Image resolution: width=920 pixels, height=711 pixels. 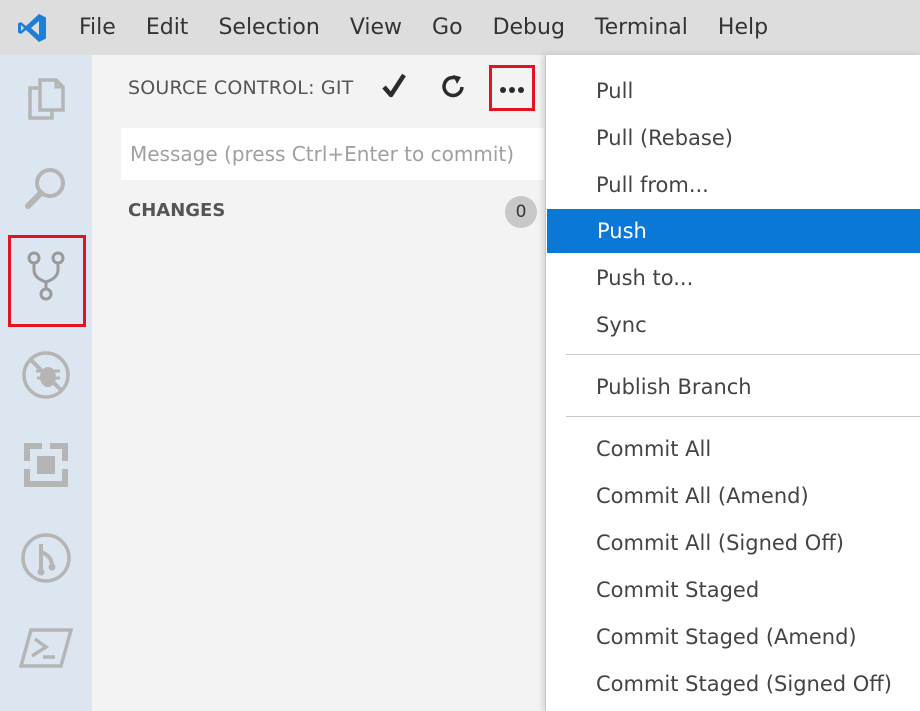 I want to click on refresh-icon, so click(x=453, y=88).